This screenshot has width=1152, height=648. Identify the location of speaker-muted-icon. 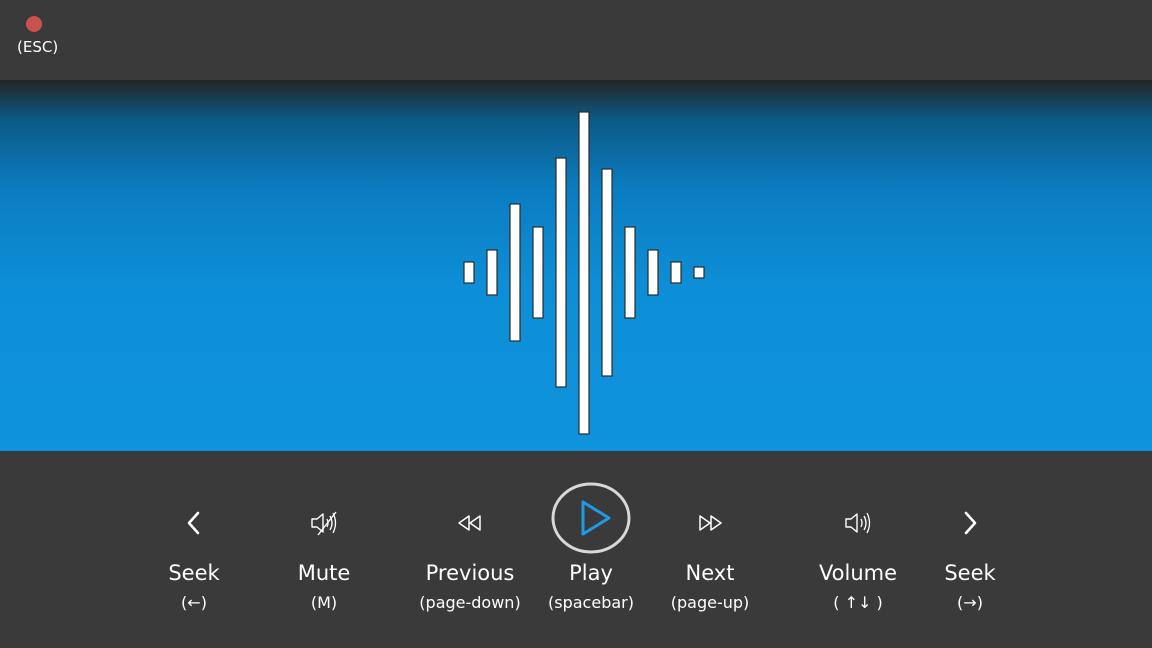
(324, 523).